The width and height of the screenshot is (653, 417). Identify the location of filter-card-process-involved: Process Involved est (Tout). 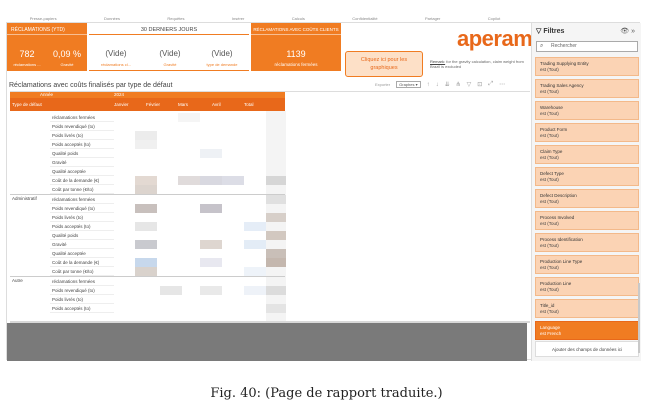
(587, 220).